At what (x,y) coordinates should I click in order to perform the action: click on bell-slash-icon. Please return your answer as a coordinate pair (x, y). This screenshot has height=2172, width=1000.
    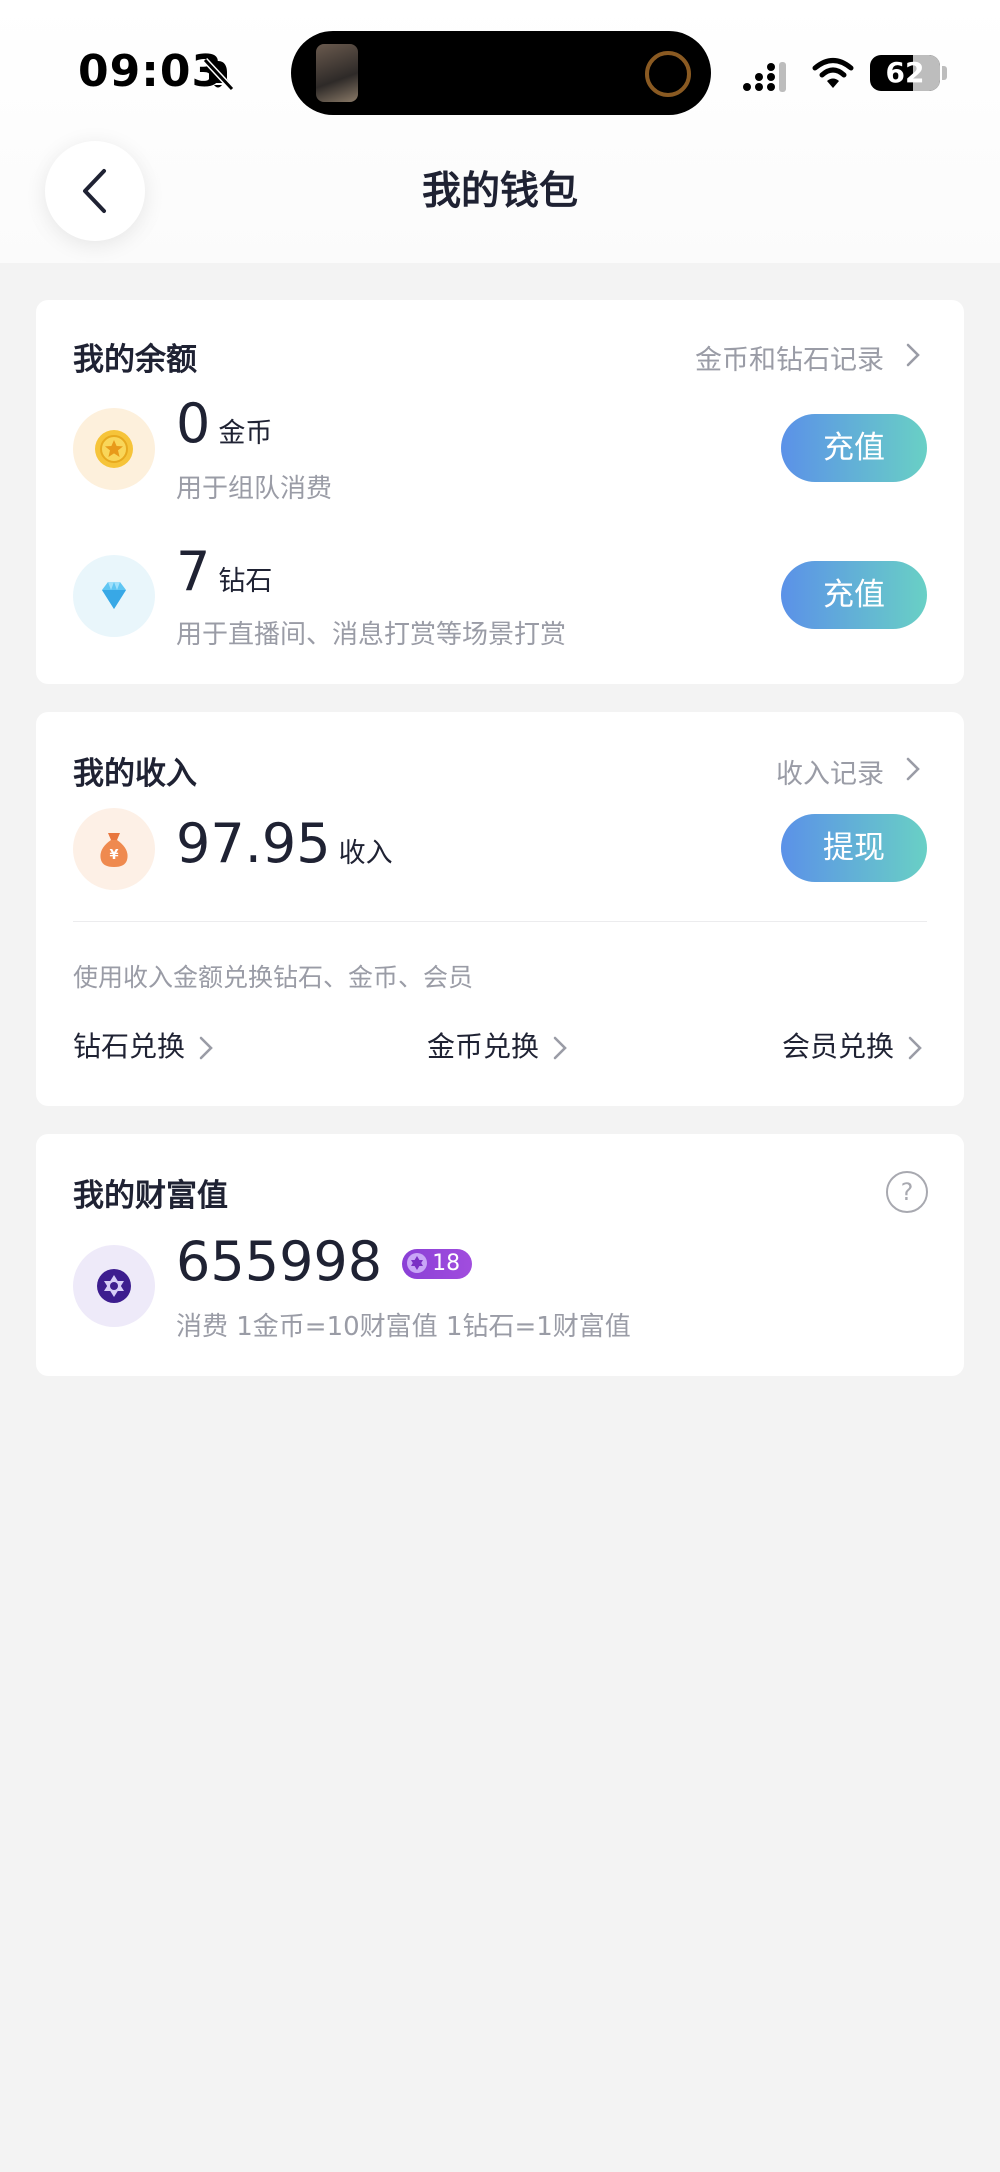
    Looking at the image, I should click on (218, 74).